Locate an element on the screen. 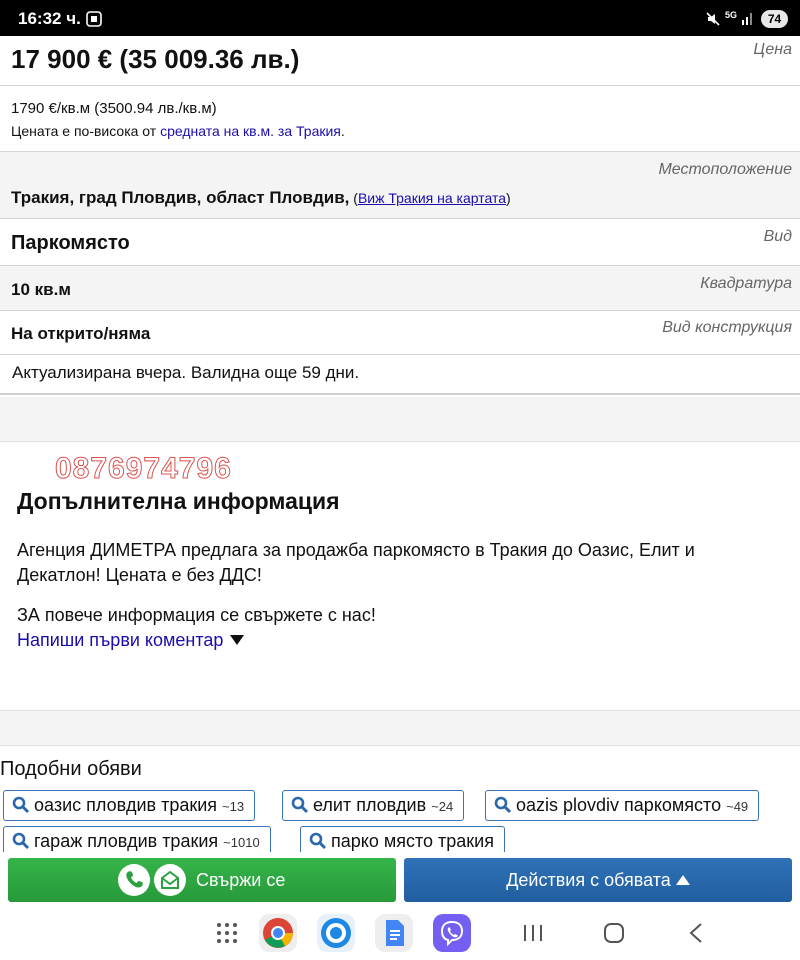  screenshot-icon is located at coordinates (94, 21).